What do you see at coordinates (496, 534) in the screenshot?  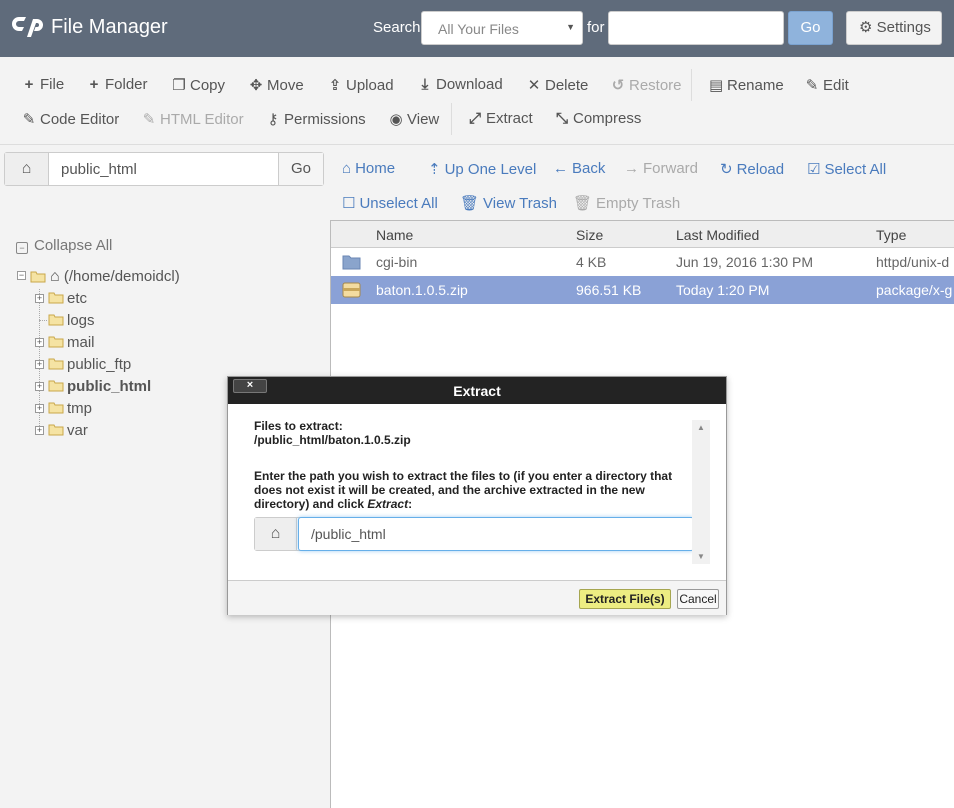 I see `extract-path-input: /public_html` at bounding box center [496, 534].